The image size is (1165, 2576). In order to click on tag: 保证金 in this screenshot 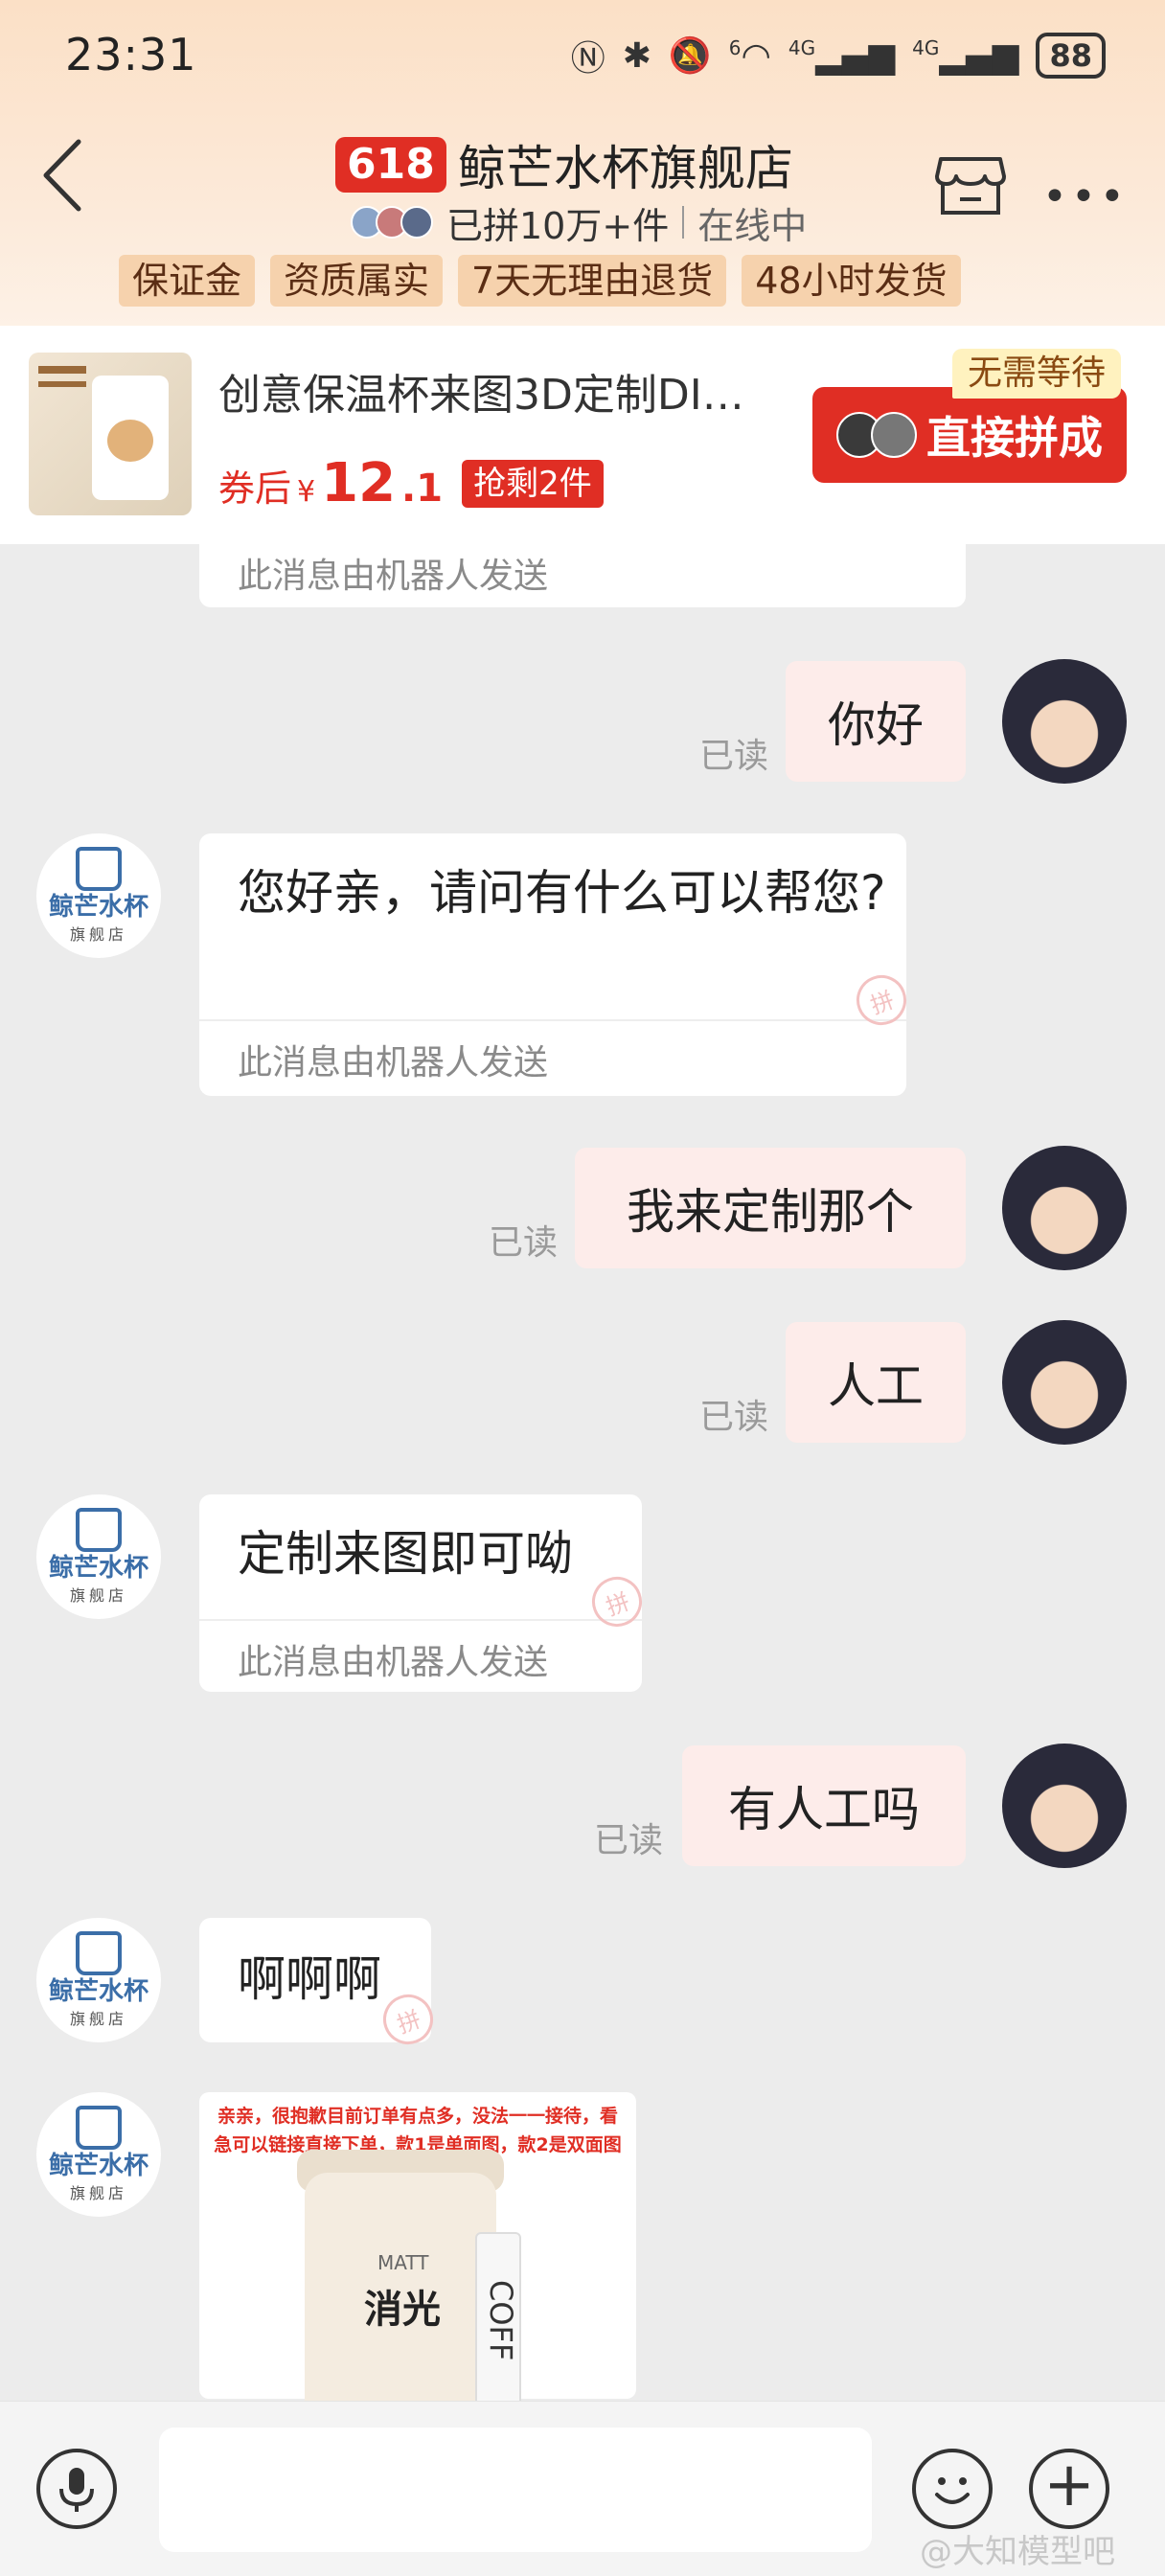, I will do `click(188, 281)`.